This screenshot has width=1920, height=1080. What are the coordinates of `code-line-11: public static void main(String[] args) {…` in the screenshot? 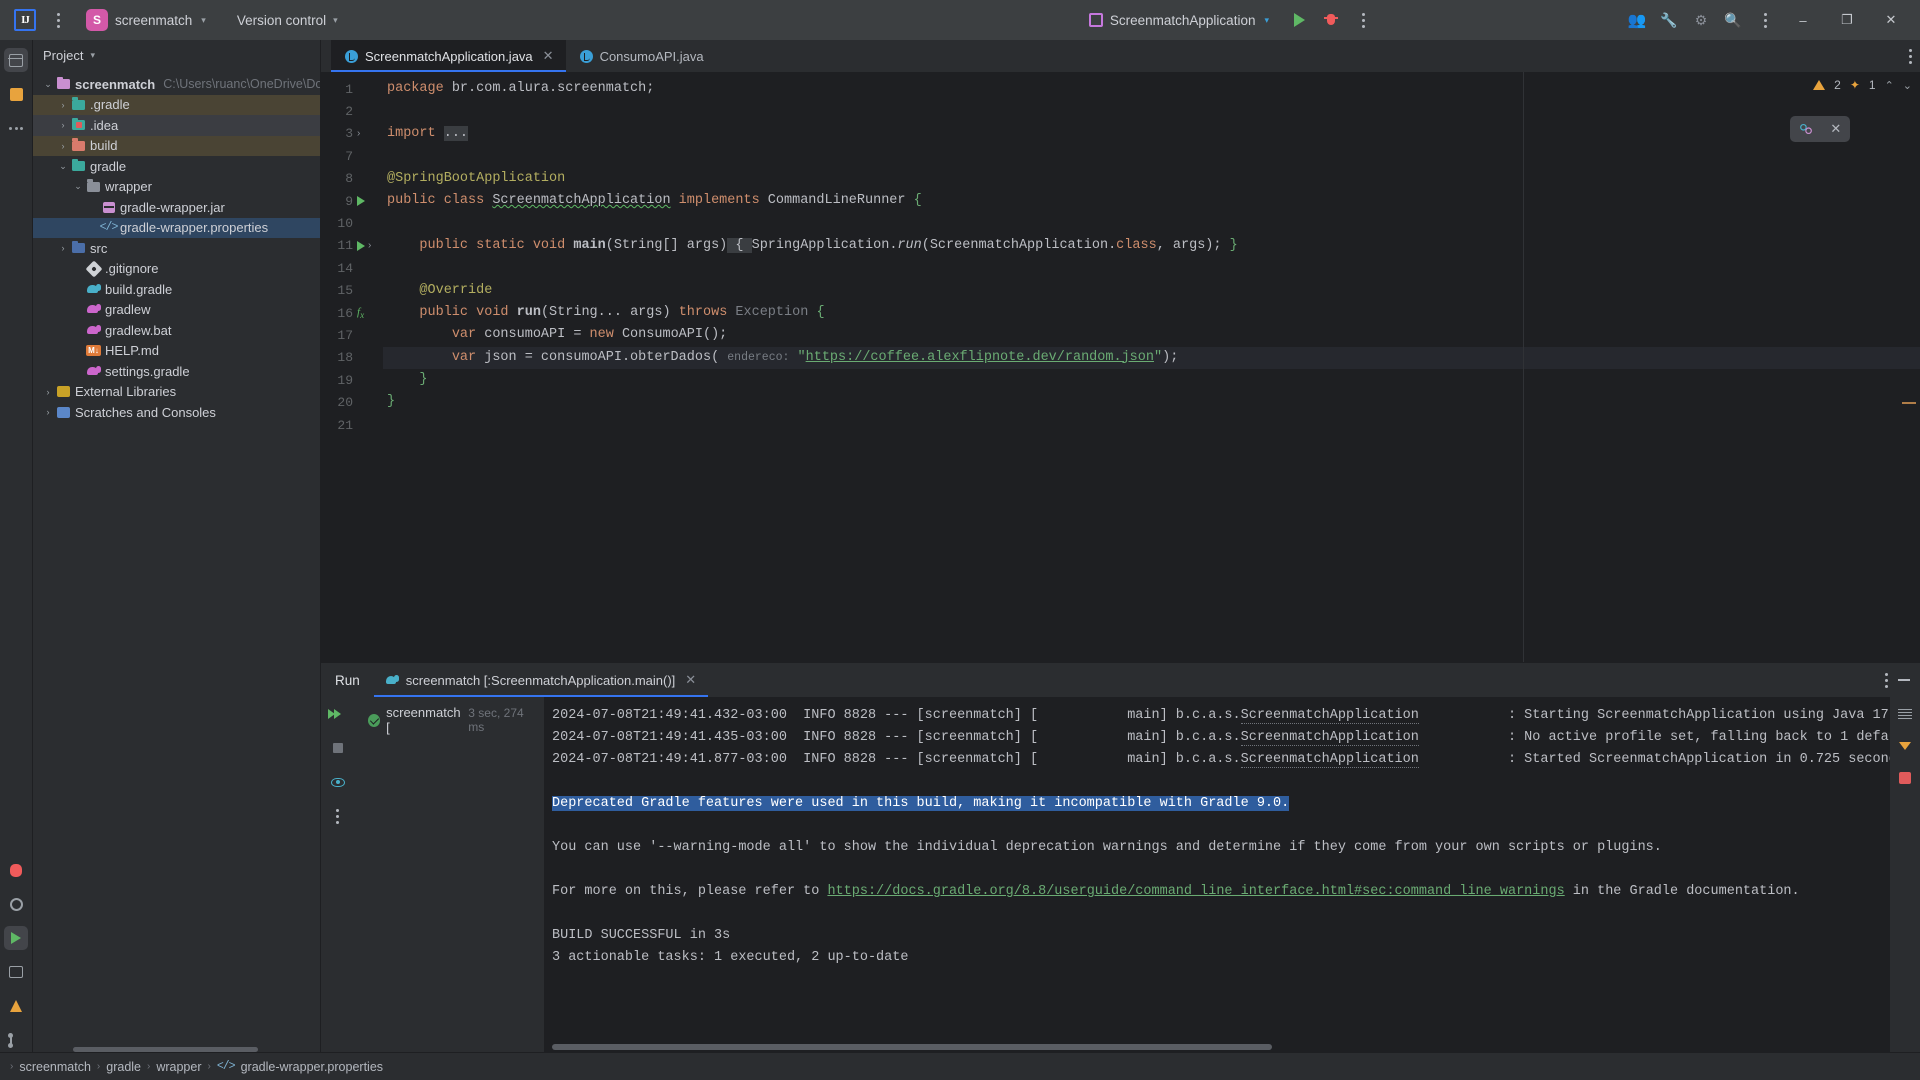 It's located at (1151, 246).